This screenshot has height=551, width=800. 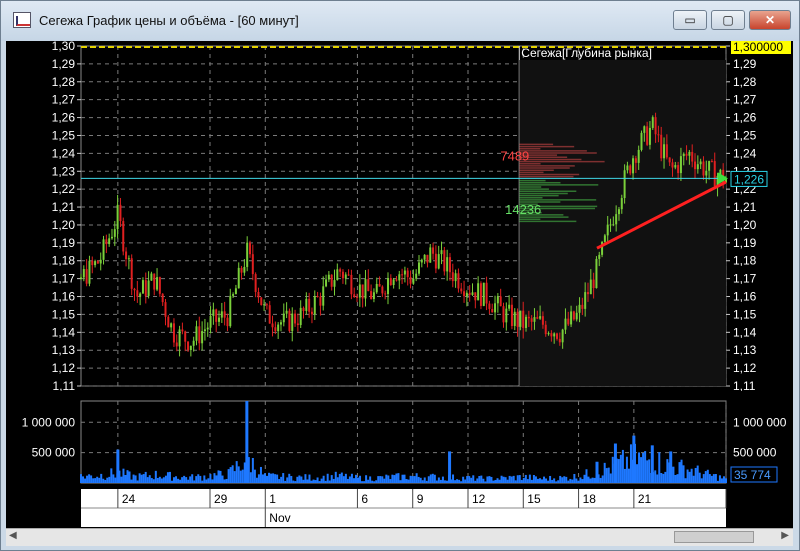 I want to click on y-tick-label-left: 1,11, so click(x=64, y=385).